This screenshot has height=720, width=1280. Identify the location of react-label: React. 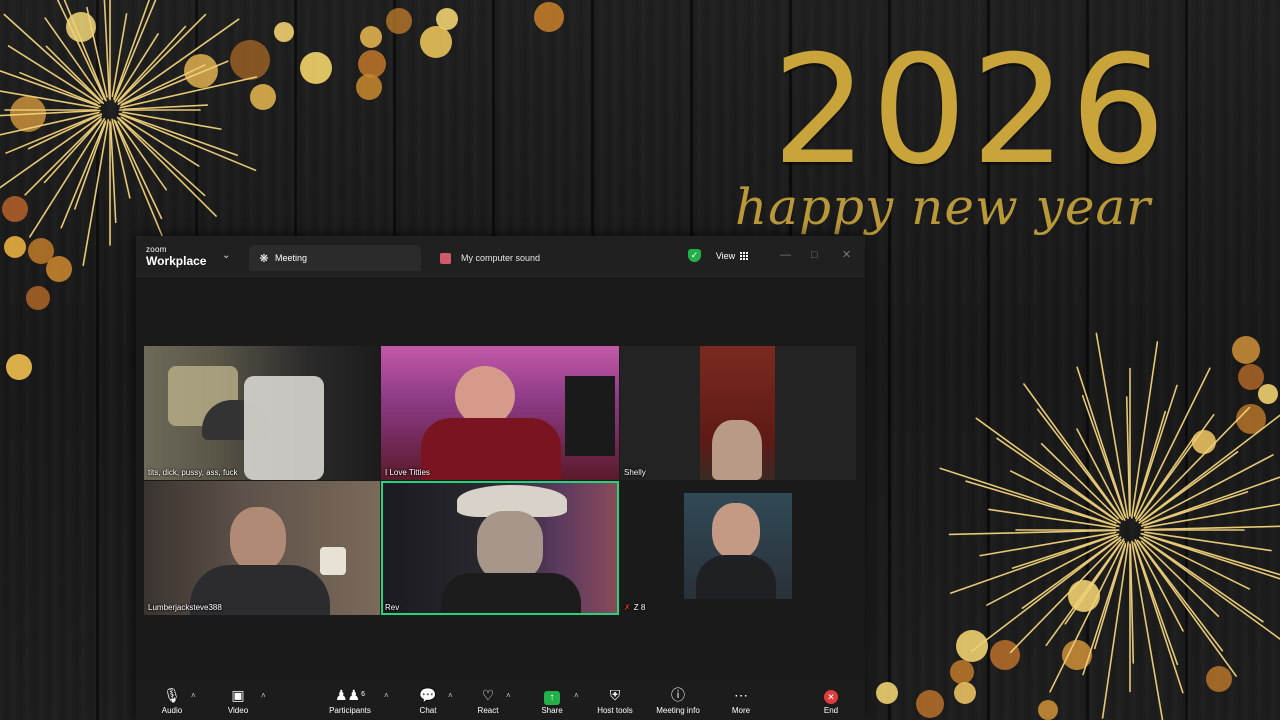
(488, 710).